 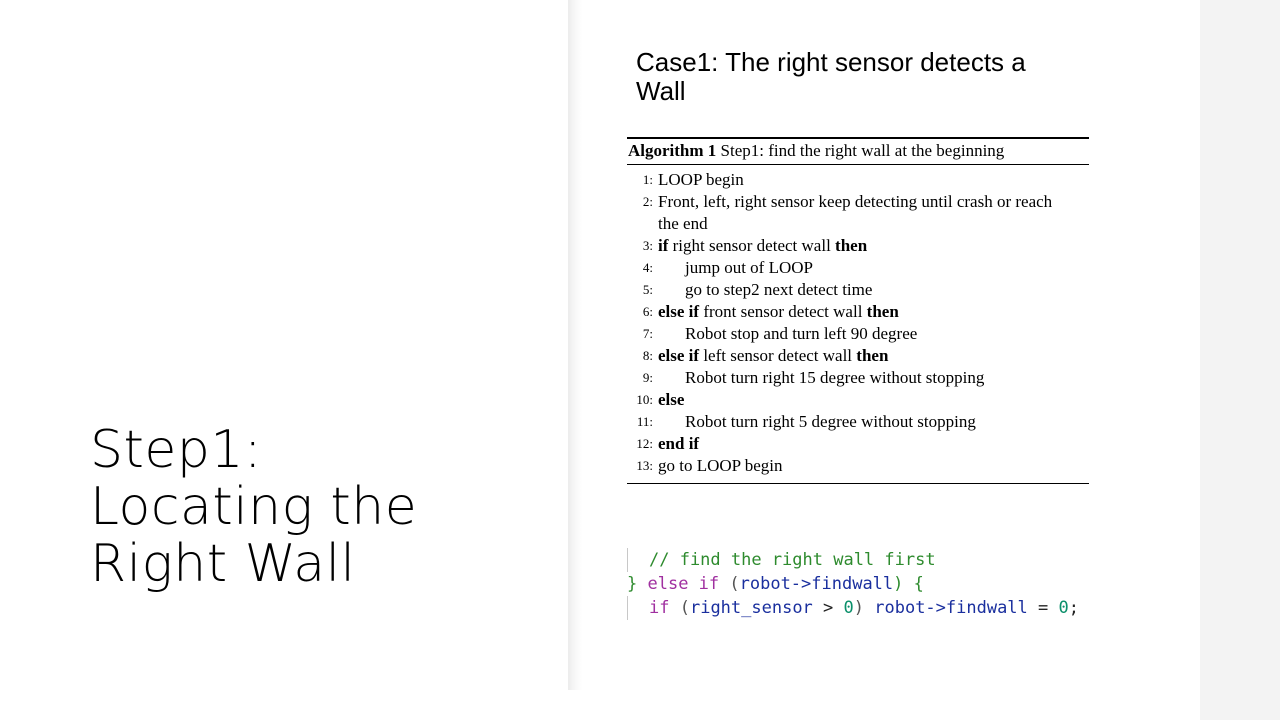 What do you see at coordinates (679, 443) in the screenshot?
I see `algorithm-keyword: end if` at bounding box center [679, 443].